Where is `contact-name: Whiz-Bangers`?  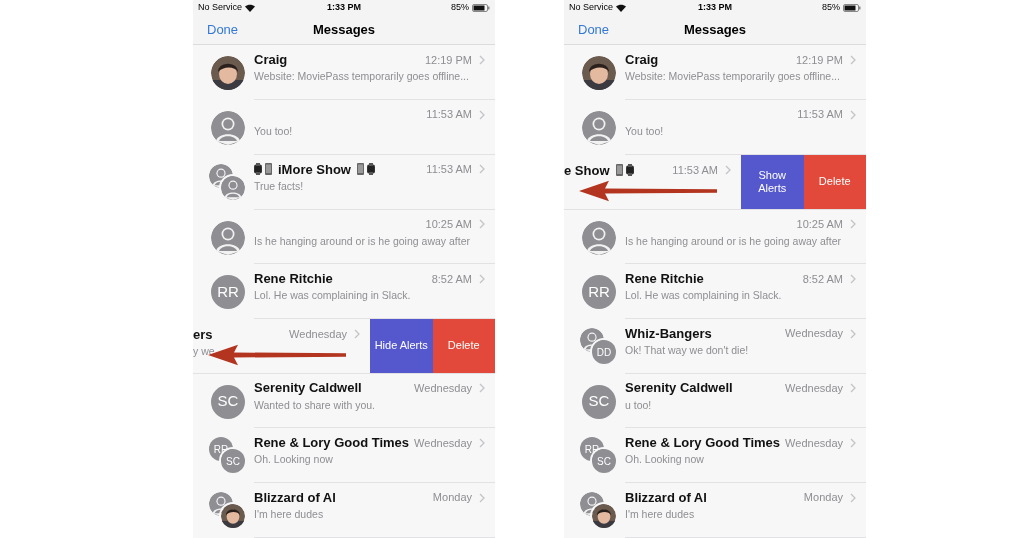 contact-name: Whiz-Bangers is located at coordinates (668, 333).